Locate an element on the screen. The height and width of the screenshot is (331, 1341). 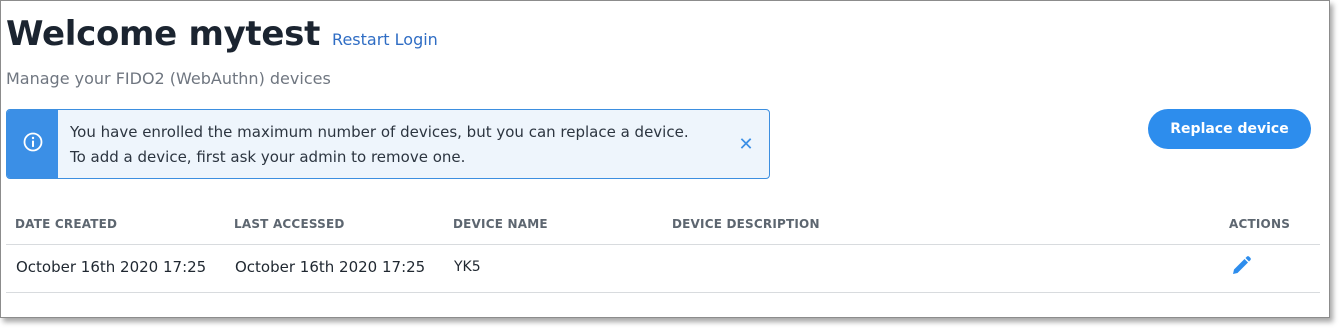
close-icon: ✕ is located at coordinates (746, 144).